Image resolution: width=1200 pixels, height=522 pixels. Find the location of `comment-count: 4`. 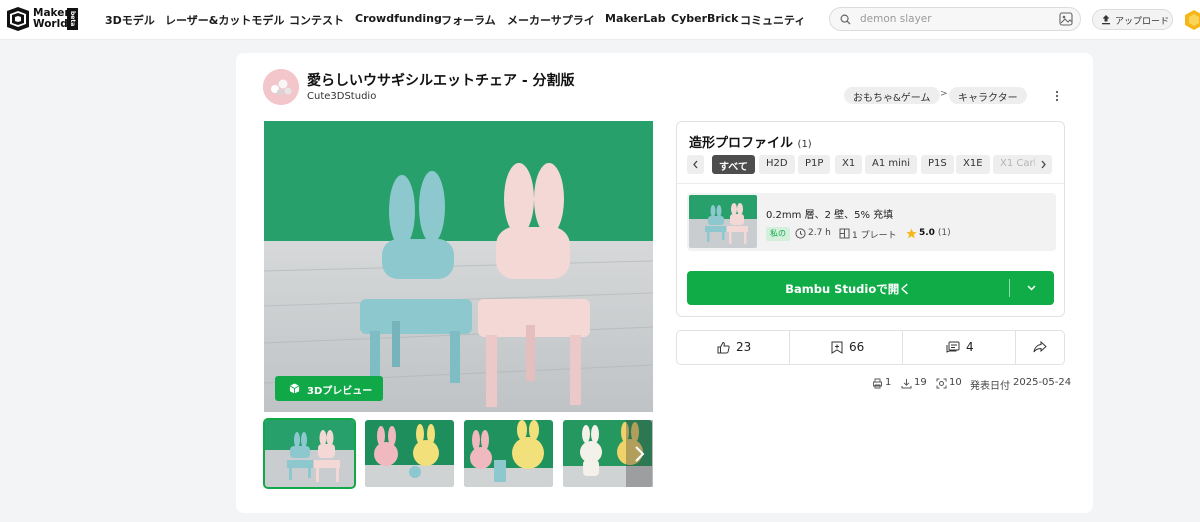

comment-count: 4 is located at coordinates (970, 347).